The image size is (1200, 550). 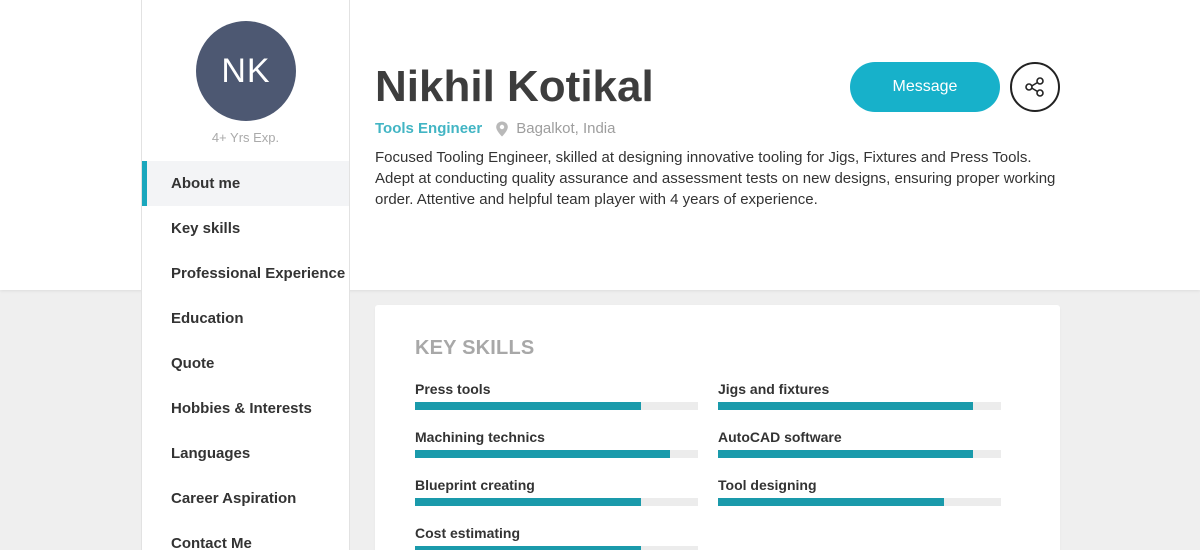 I want to click on skill-item: Press tools, so click(x=556, y=395).